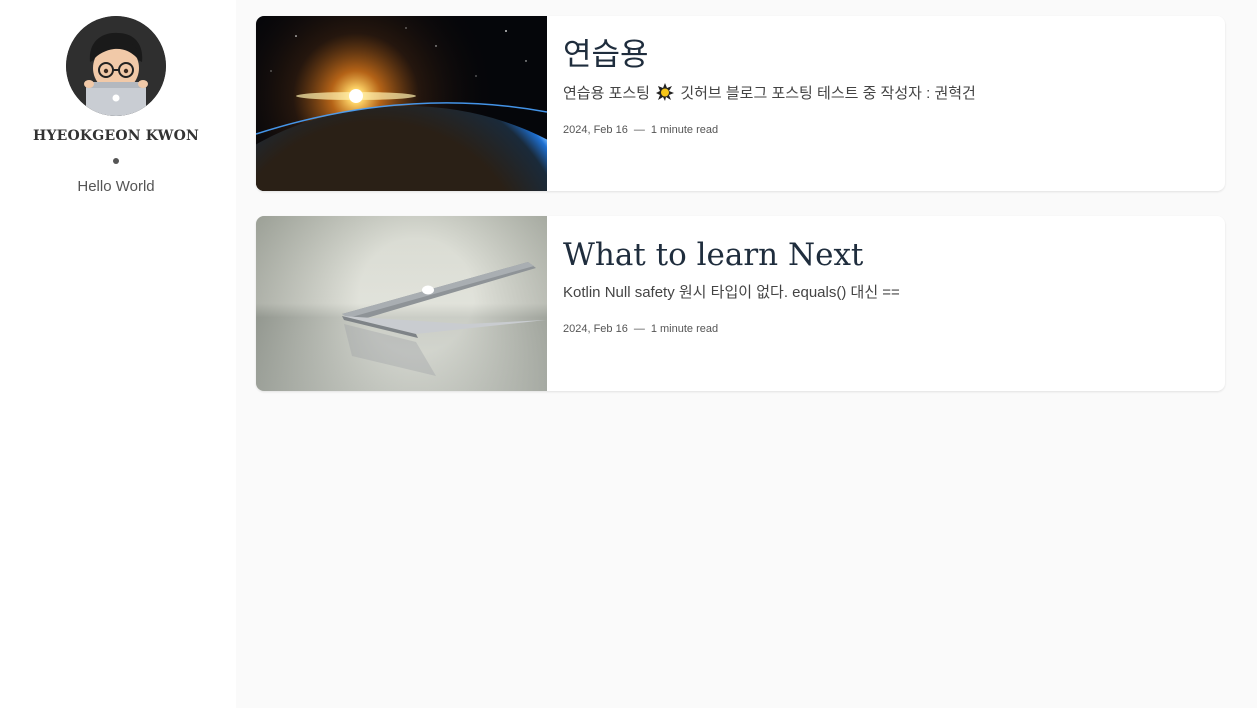  I want to click on author-separator-dot, so click(116, 161).